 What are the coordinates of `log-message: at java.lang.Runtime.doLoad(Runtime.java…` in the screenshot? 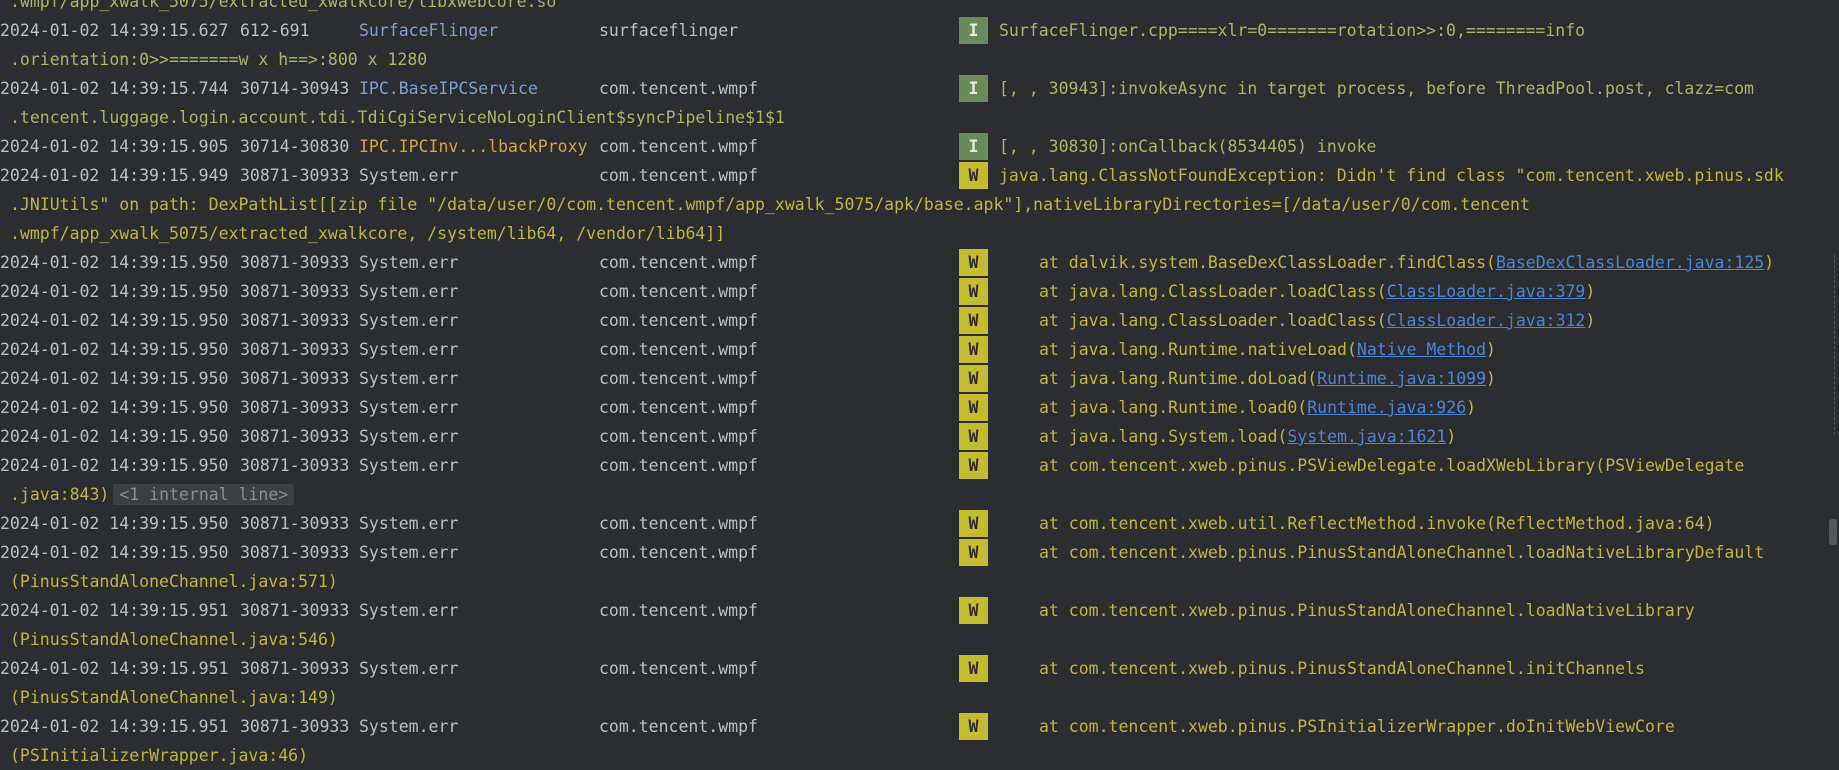 It's located at (1267, 378).